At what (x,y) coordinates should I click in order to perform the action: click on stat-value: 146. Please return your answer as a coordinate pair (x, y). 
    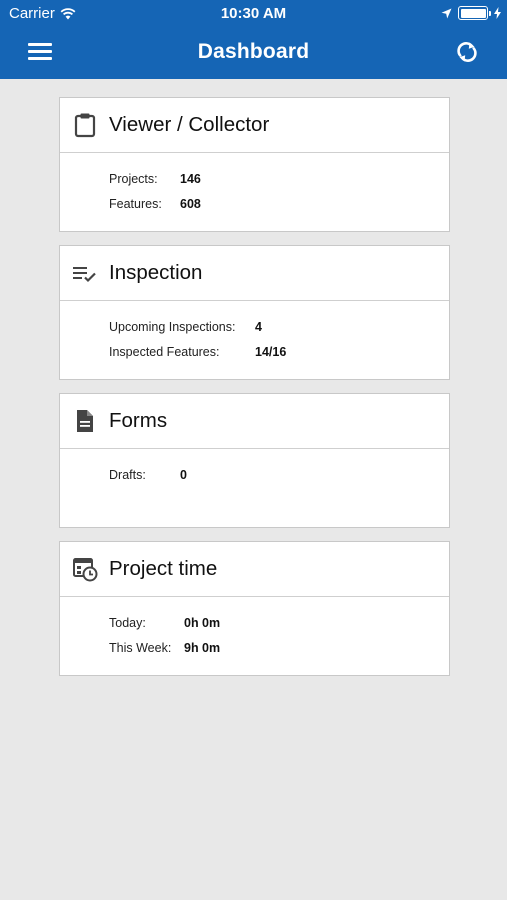
    Looking at the image, I should click on (190, 179).